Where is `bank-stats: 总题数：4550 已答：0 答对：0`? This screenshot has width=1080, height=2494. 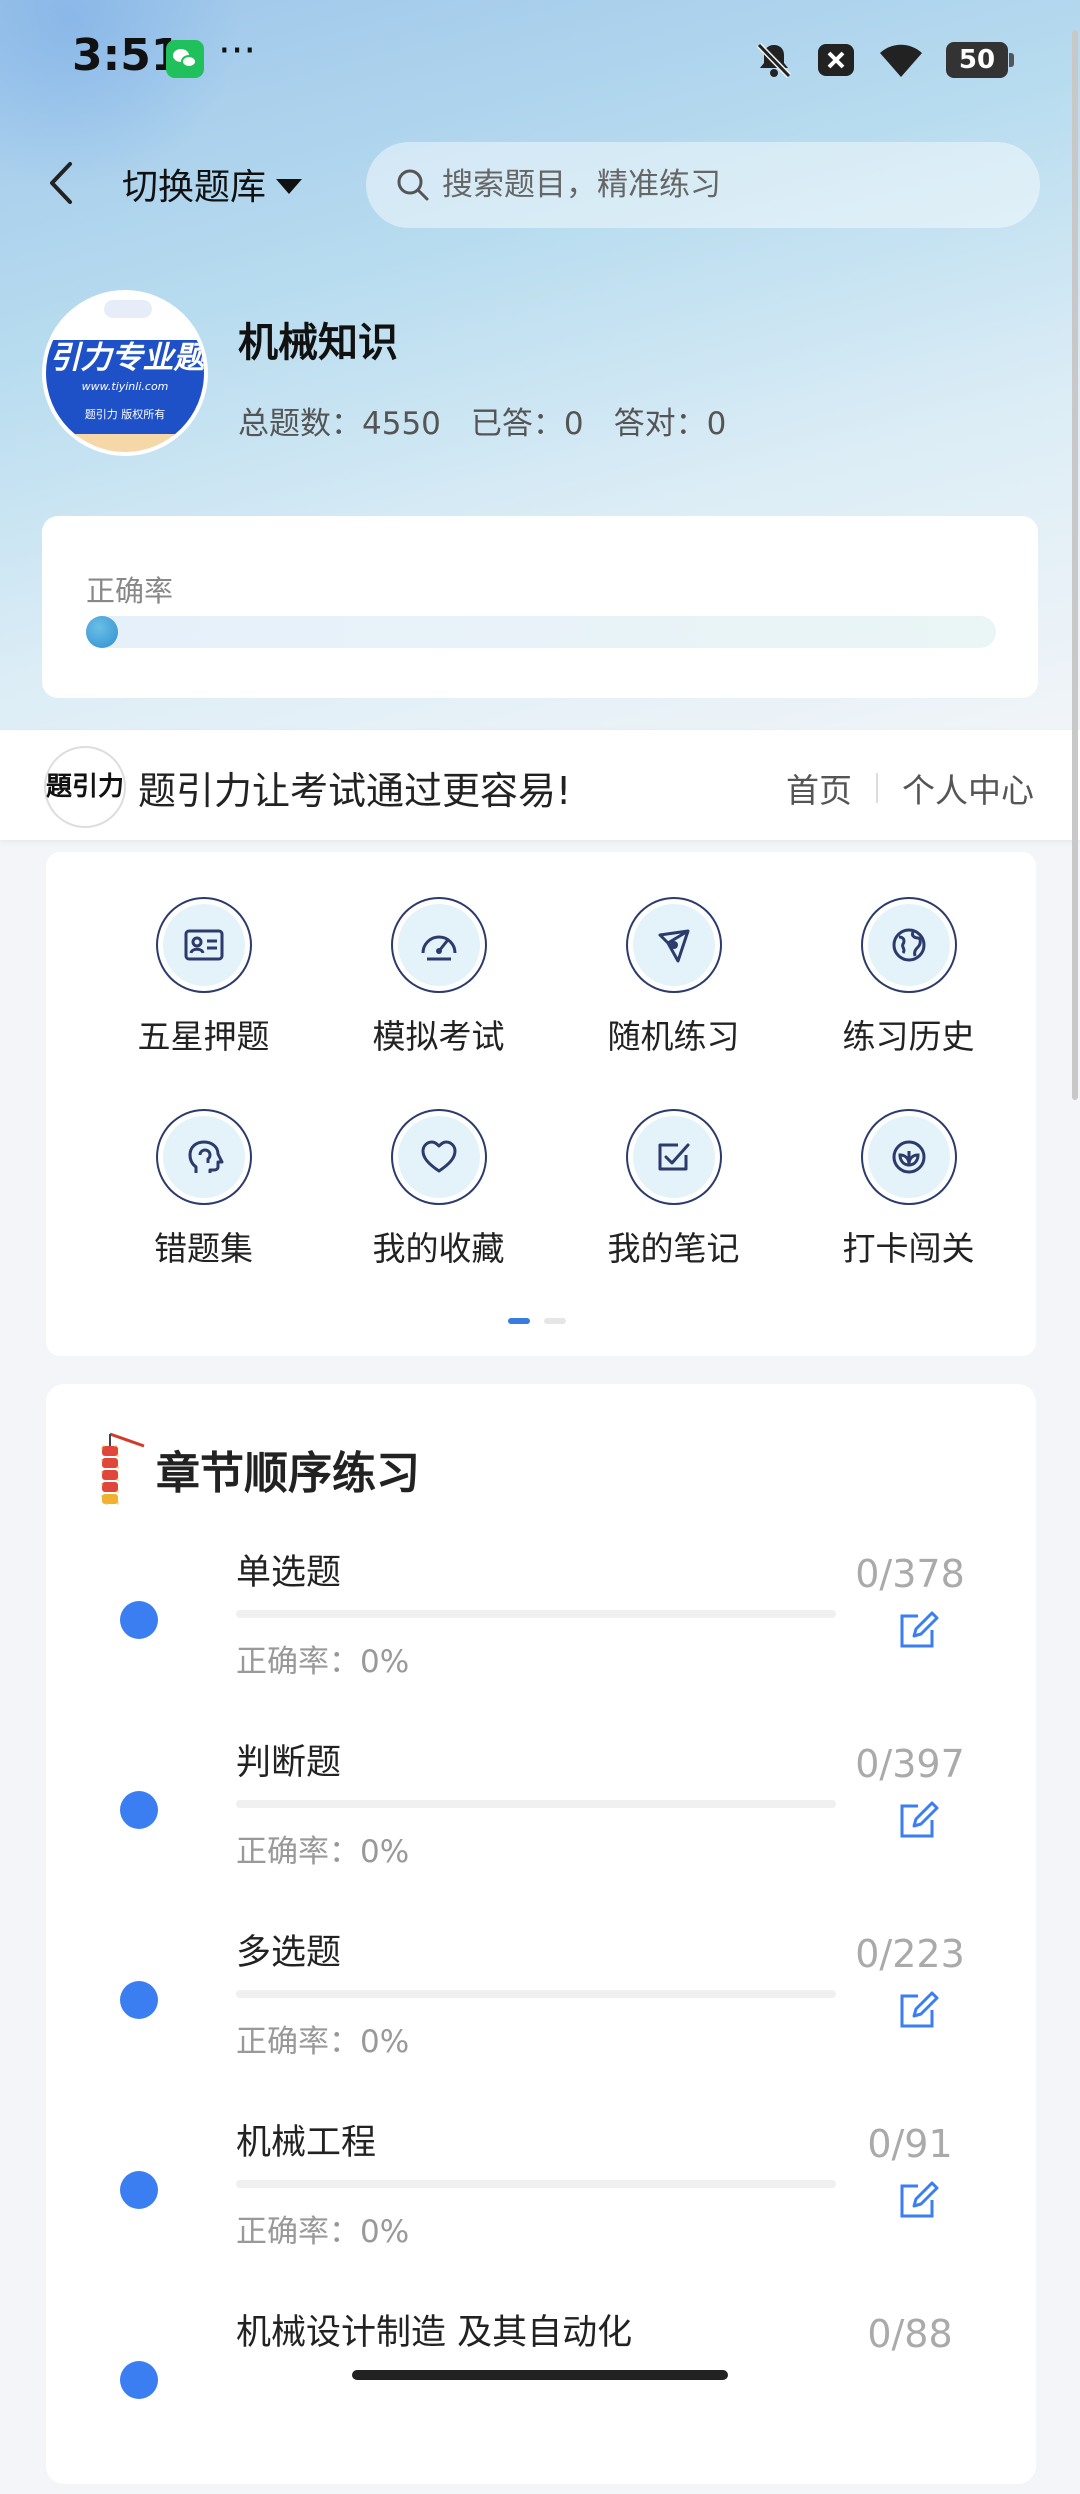
bank-stats: 总题数：4550 已答：0 答对：0 is located at coordinates (482, 420).